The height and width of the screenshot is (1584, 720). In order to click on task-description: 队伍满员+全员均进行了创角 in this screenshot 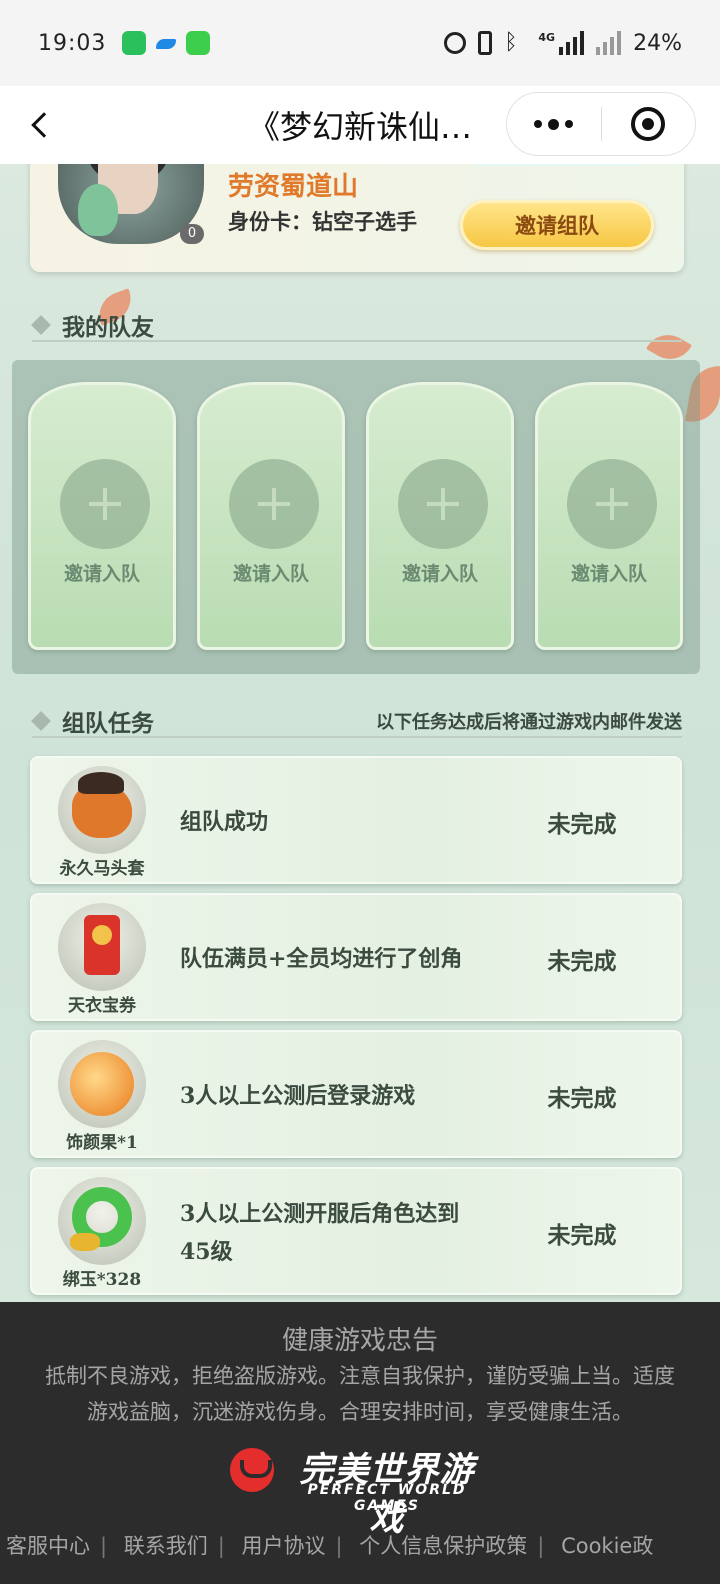, I will do `click(321, 959)`.